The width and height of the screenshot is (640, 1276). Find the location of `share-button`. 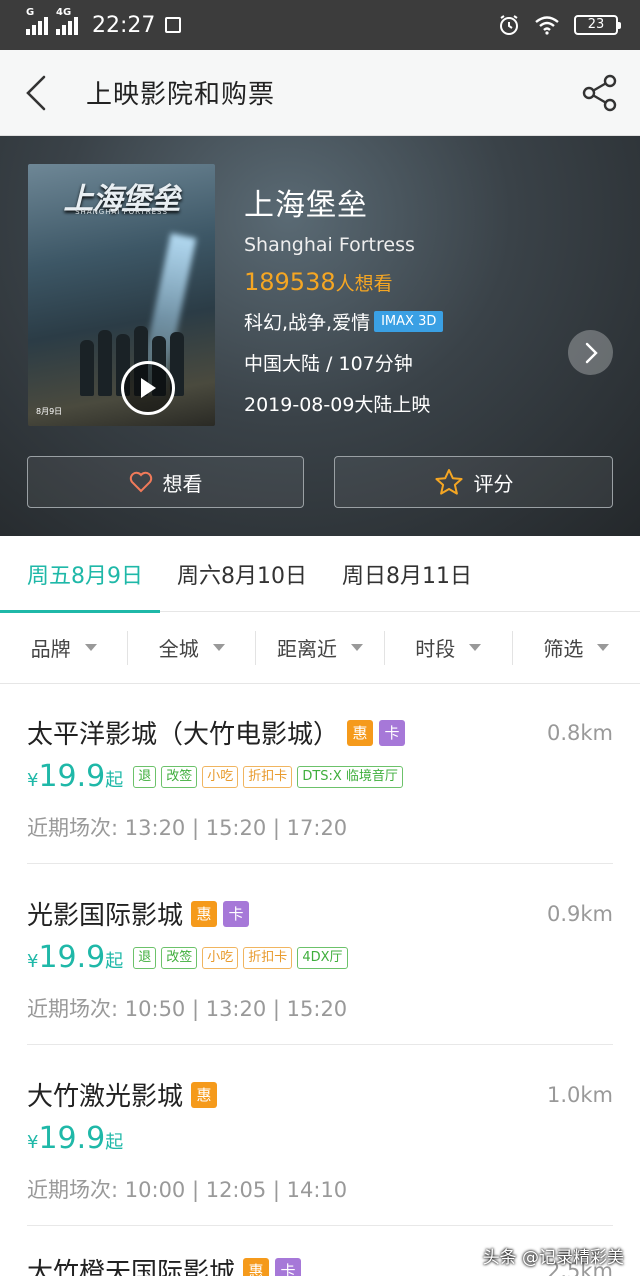

share-button is located at coordinates (600, 93).